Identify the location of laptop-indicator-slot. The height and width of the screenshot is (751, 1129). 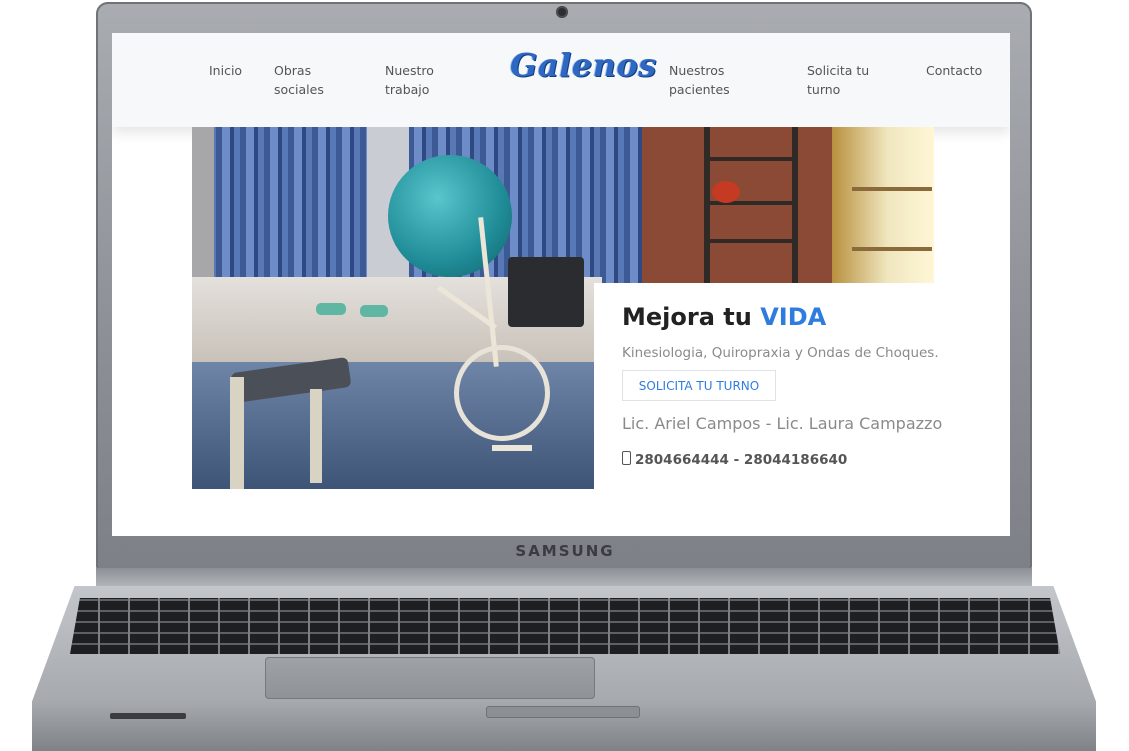
(148, 716).